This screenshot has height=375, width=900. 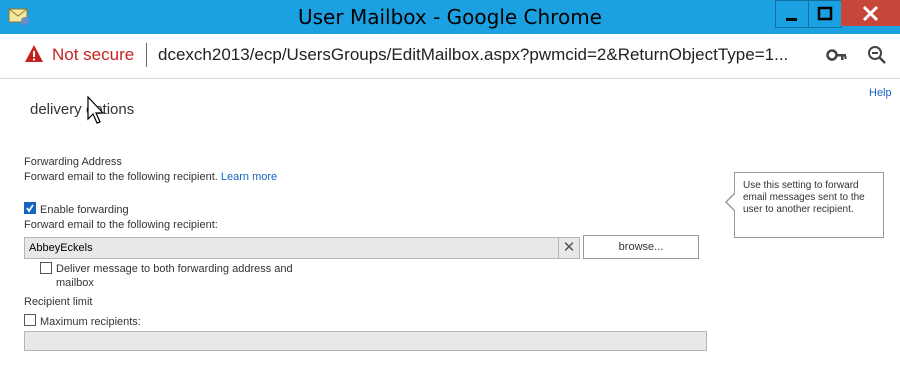 What do you see at coordinates (73, 162) in the screenshot?
I see `forwarding-address-title: Forwarding Address` at bounding box center [73, 162].